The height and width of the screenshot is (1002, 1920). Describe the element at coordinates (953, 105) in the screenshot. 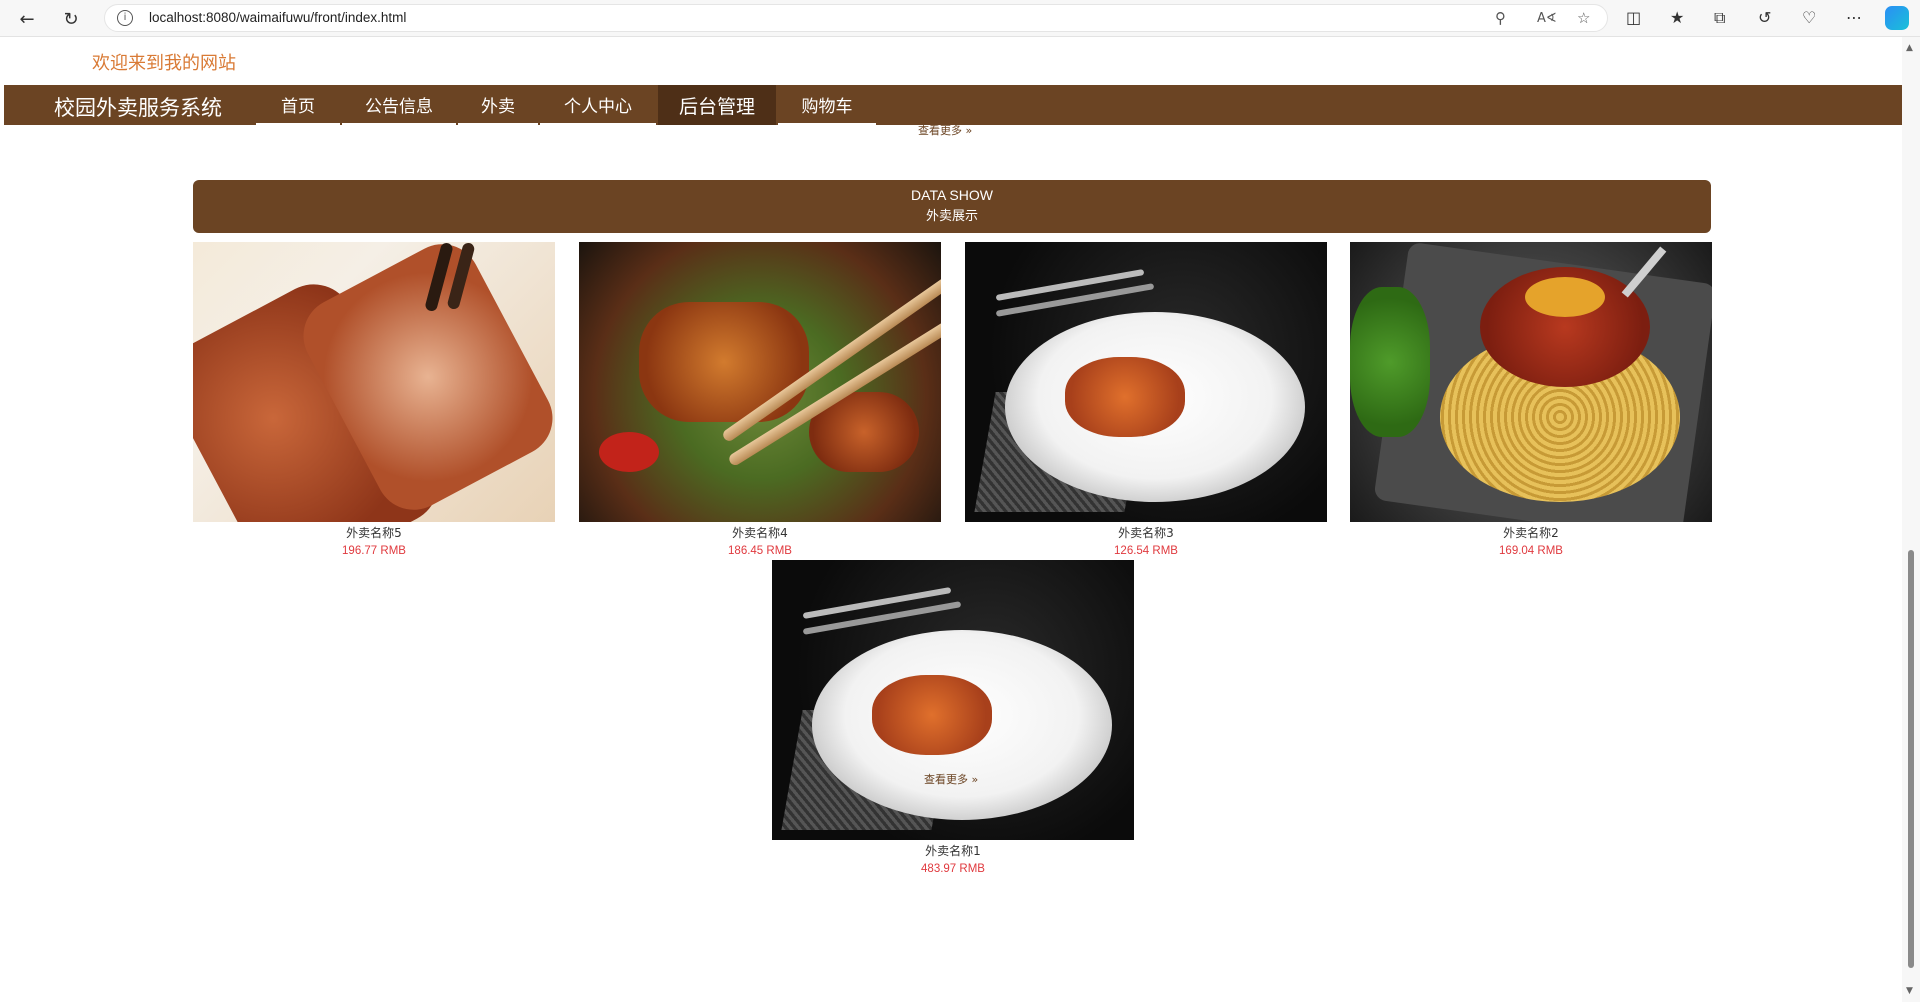

I see `top-navigation: 校园外卖服务系统 首页 公告信息 外卖 个人中心 后台管理 购物车` at that location.